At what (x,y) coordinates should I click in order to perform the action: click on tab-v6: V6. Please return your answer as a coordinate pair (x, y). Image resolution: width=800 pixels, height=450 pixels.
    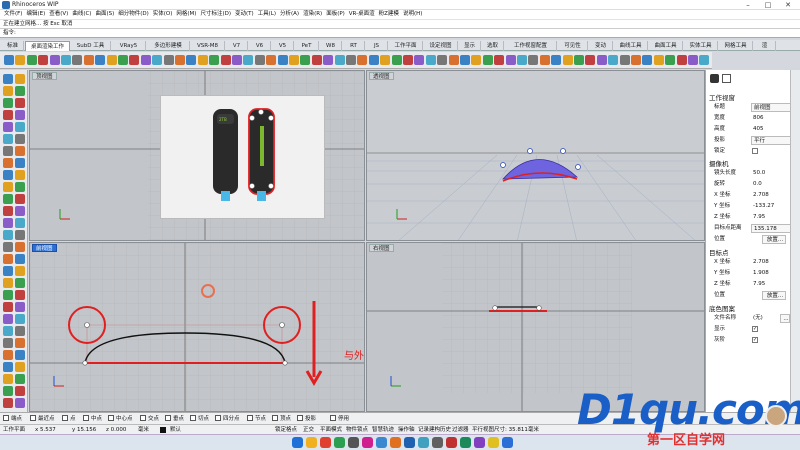
    Looking at the image, I should click on (260, 46).